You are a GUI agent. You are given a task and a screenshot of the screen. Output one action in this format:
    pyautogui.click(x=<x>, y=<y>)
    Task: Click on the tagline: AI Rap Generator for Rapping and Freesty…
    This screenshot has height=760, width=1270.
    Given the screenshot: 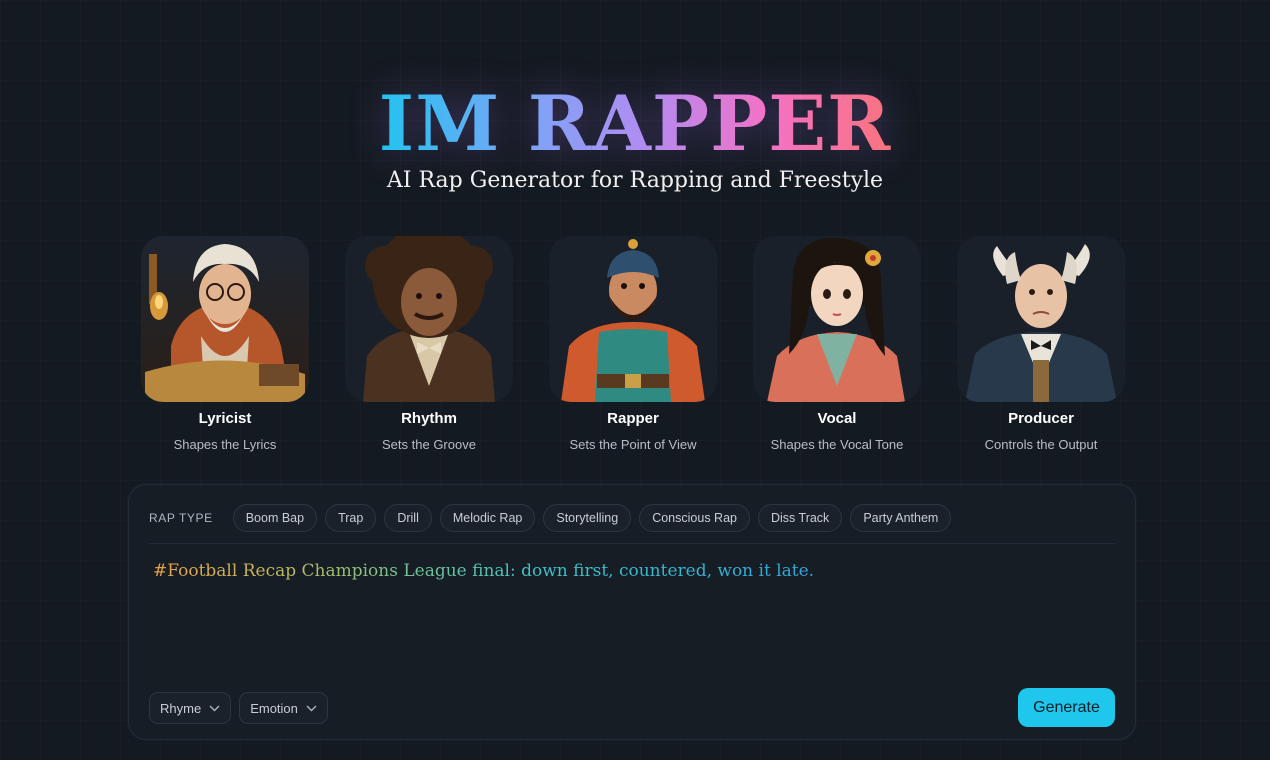 What is the action you would take?
    pyautogui.click(x=635, y=180)
    